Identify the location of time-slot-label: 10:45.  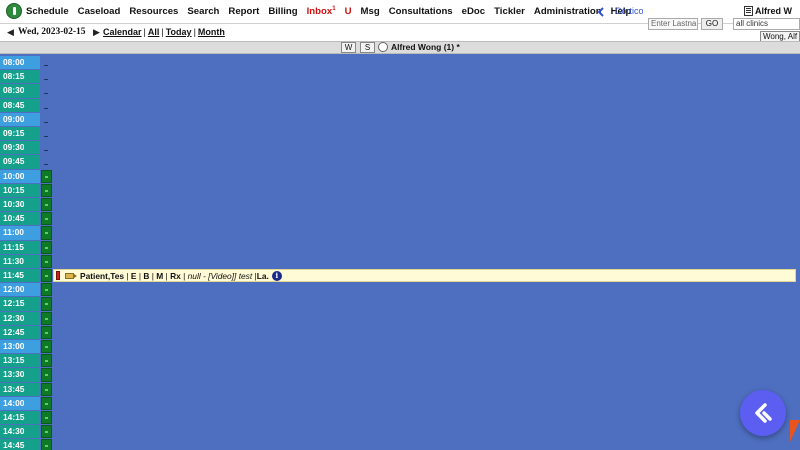
(20, 219).